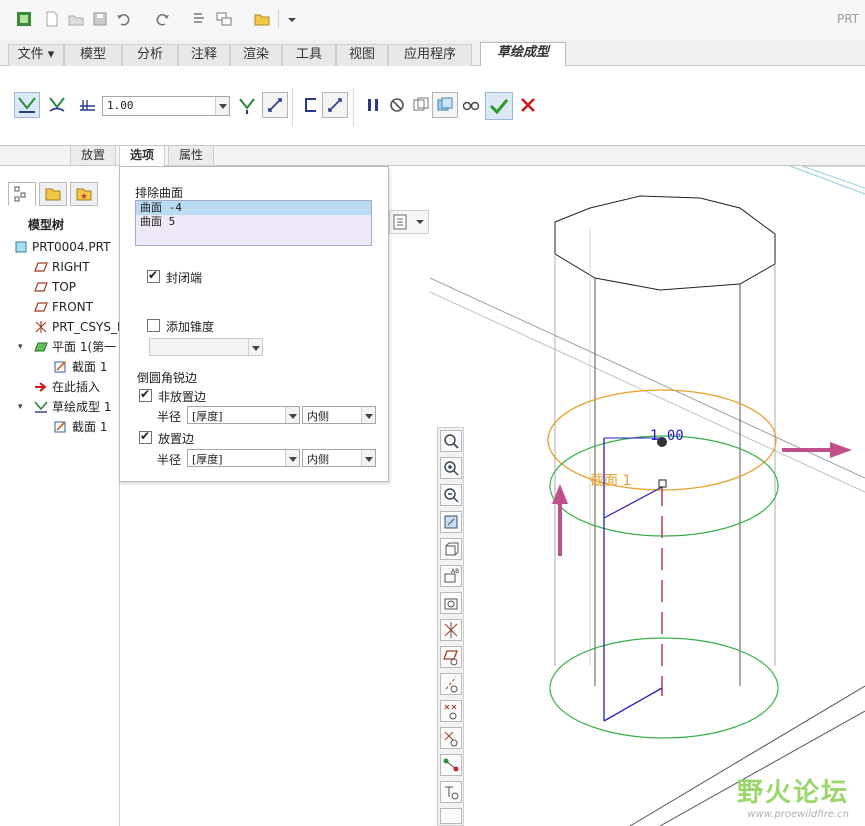  Describe the element at coordinates (362, 55) in the screenshot. I see `tab-view: 视图` at that location.